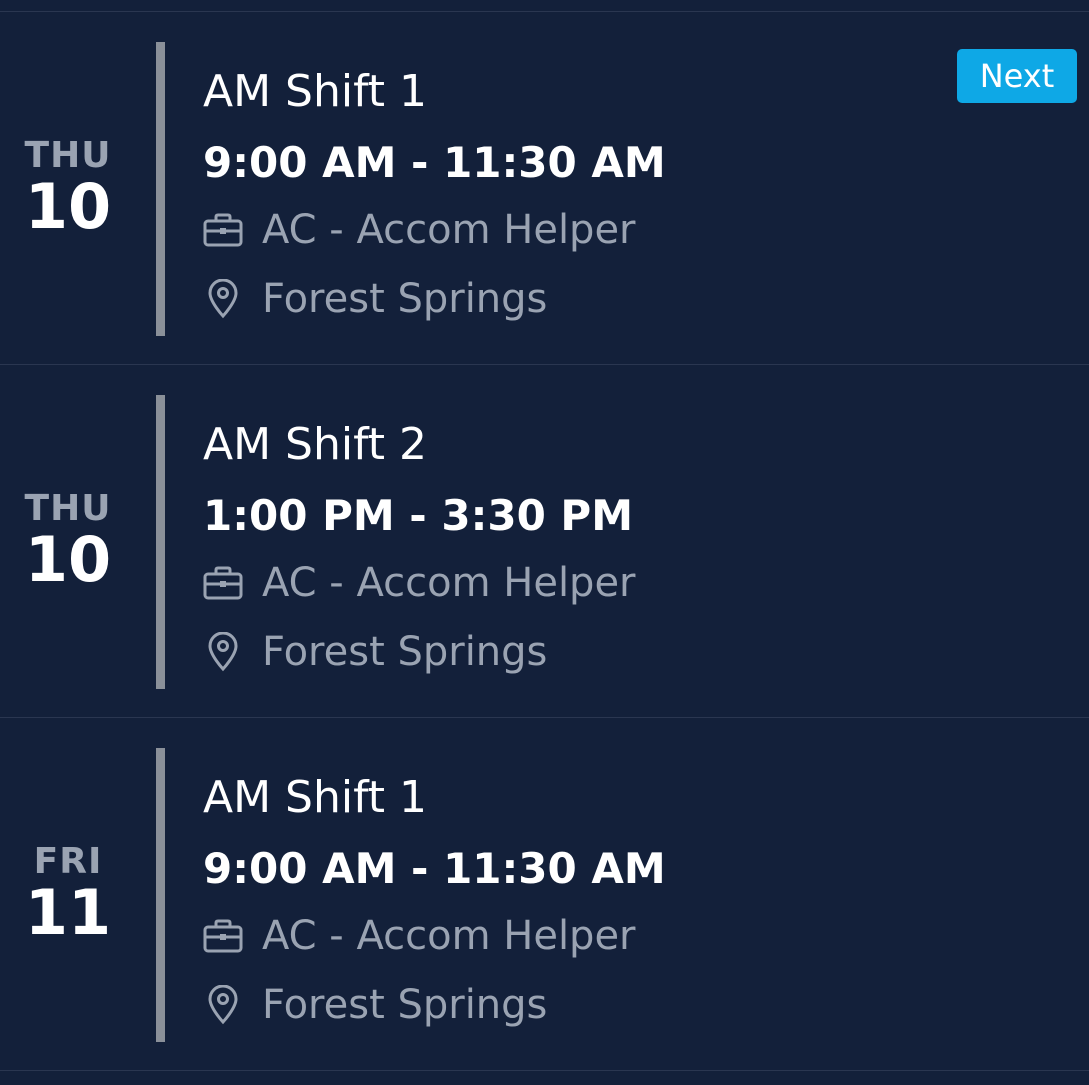 The image size is (1089, 1085). I want to click on shift-title: AM Shift 1, so click(315, 797).